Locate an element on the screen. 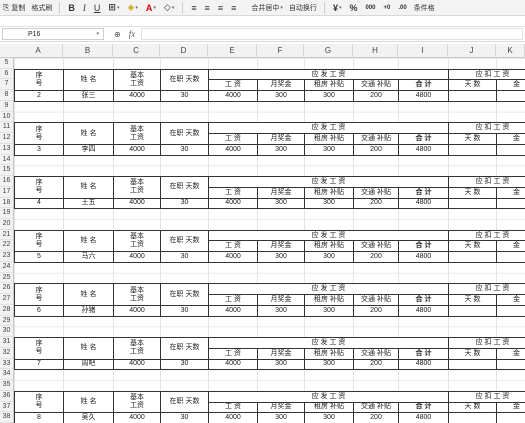 This screenshot has width=525, height=423. row-header-32: 32 is located at coordinates (6, 353).